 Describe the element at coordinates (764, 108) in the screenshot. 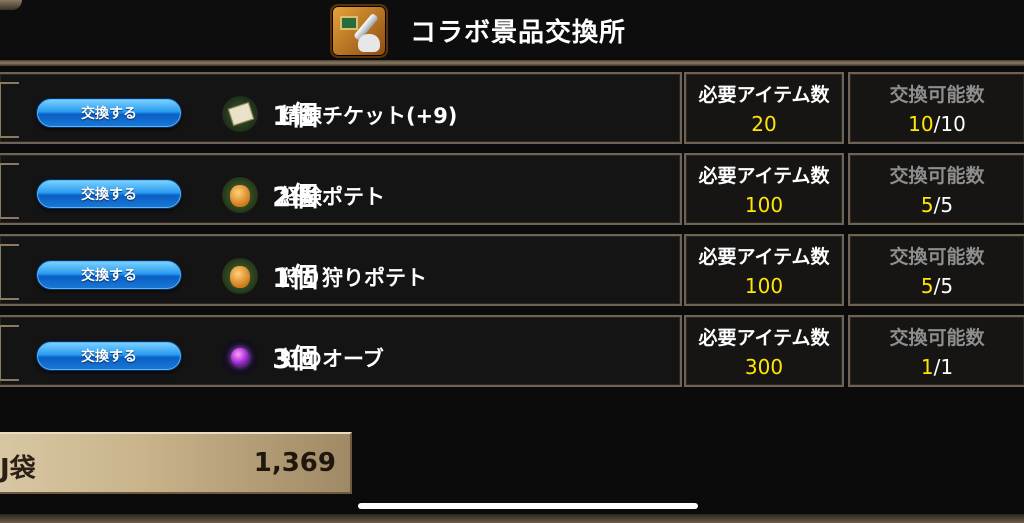

I see `required-items-box: 必要アイテム数 20` at that location.